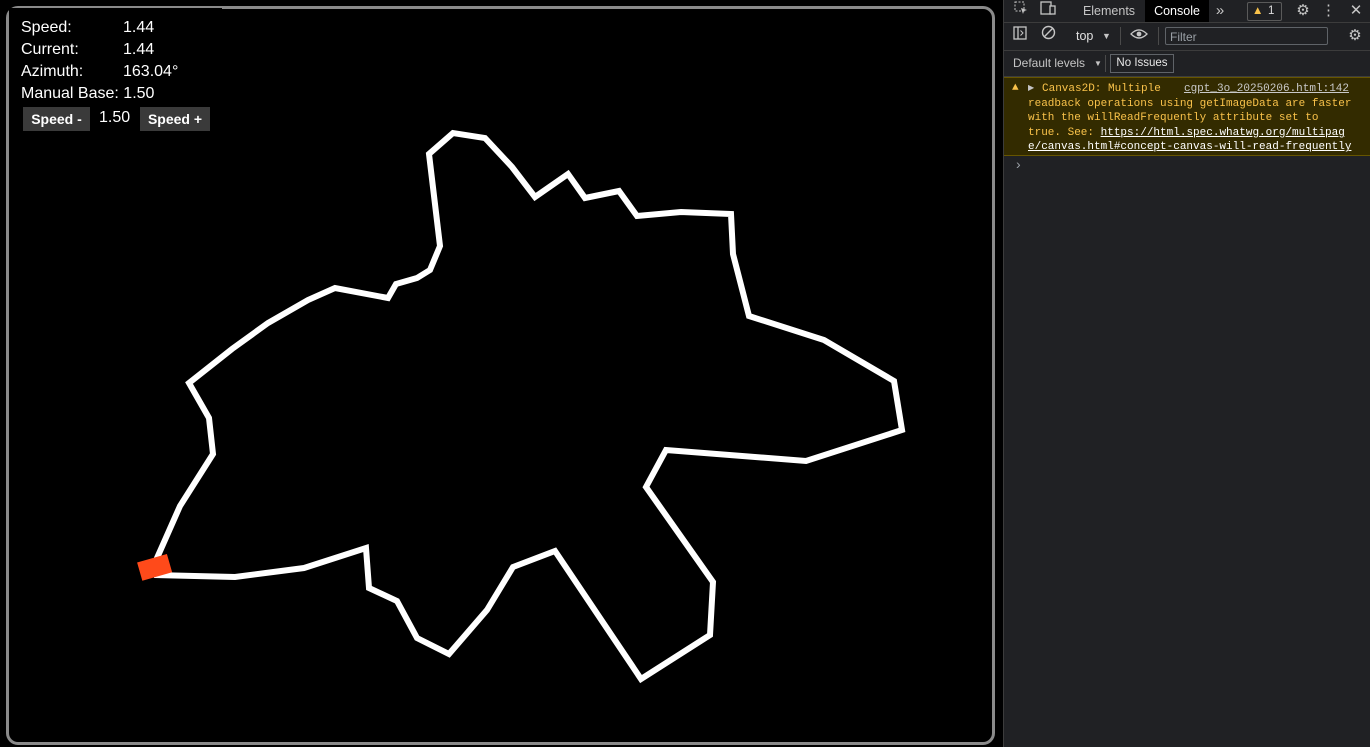 The width and height of the screenshot is (1370, 747). I want to click on speed-decrease-button: Speed -, so click(56, 119).